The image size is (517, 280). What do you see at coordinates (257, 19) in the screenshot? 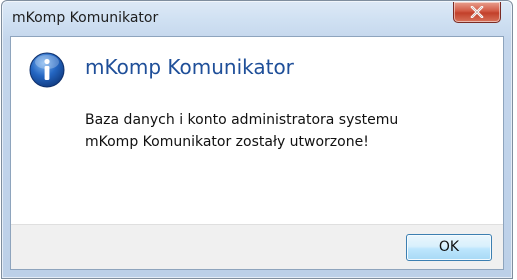
I see `title-bar: mKomp Komunikator` at bounding box center [257, 19].